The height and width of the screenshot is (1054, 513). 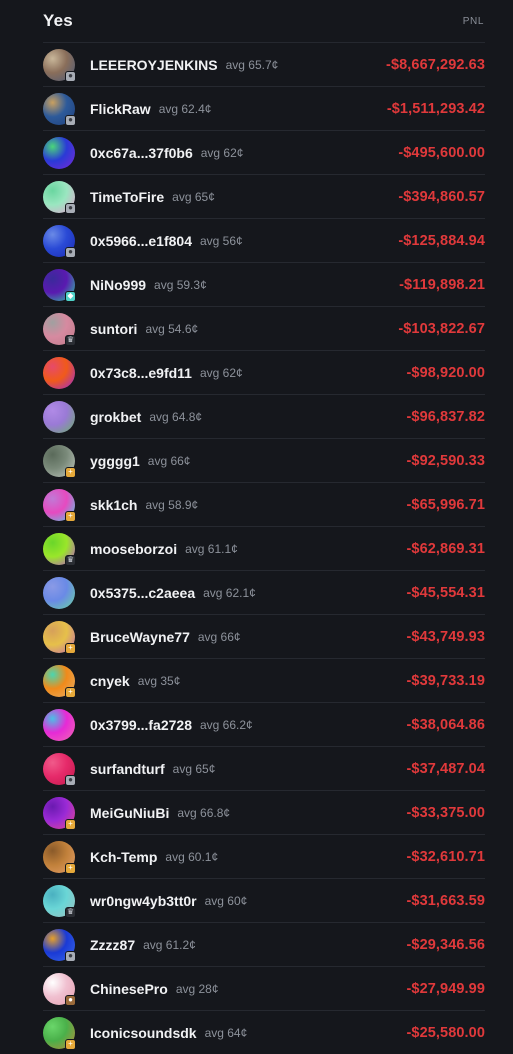 I want to click on holder-row: ● surfandturf avg 65¢ -$37,487.04, so click(x=264, y=769).